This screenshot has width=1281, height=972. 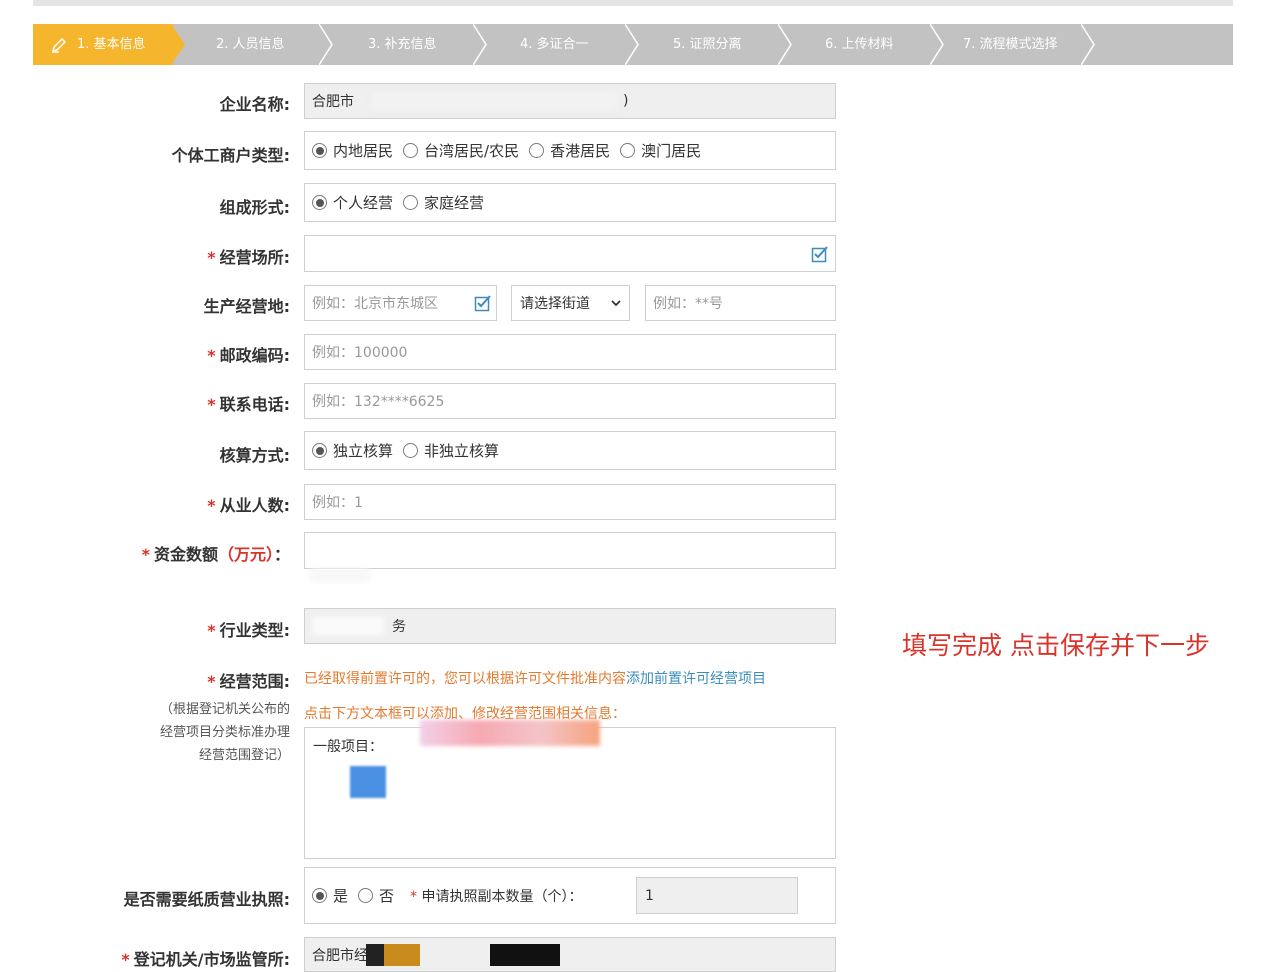 I want to click on scope-hint-1: 已经取得前置许可的，您可以根据许可文件批准内容添加前置许可经营项目, so click(x=535, y=678).